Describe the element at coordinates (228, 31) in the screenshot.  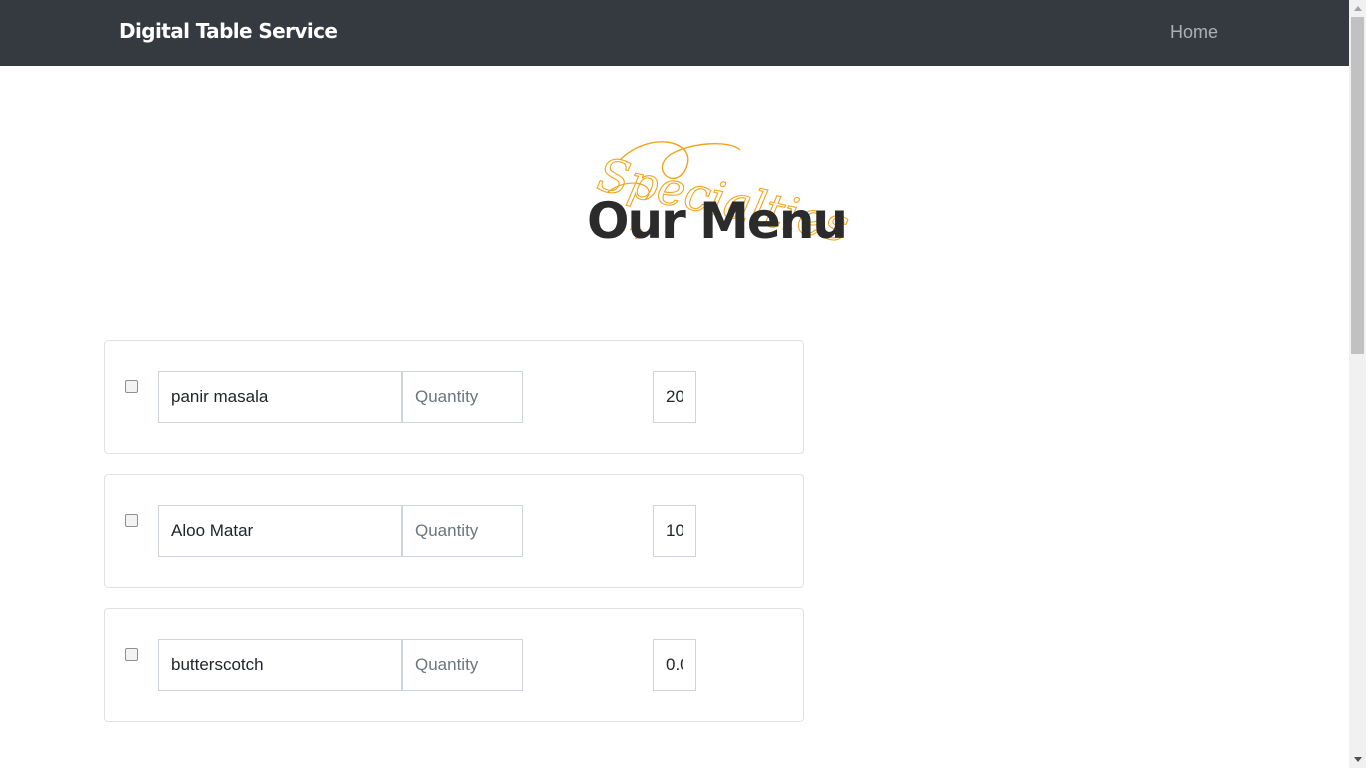
I see `brand-title: Digital Table Service` at that location.